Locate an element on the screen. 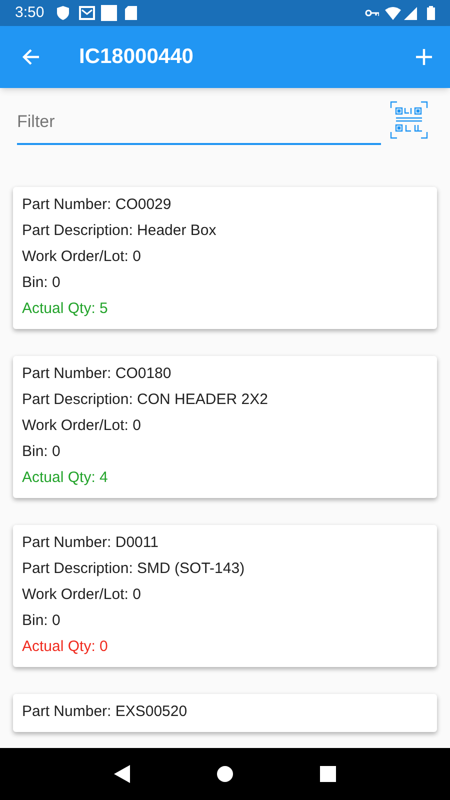 The height and width of the screenshot is (800, 450). screen-title: IC18000440 is located at coordinates (136, 57).